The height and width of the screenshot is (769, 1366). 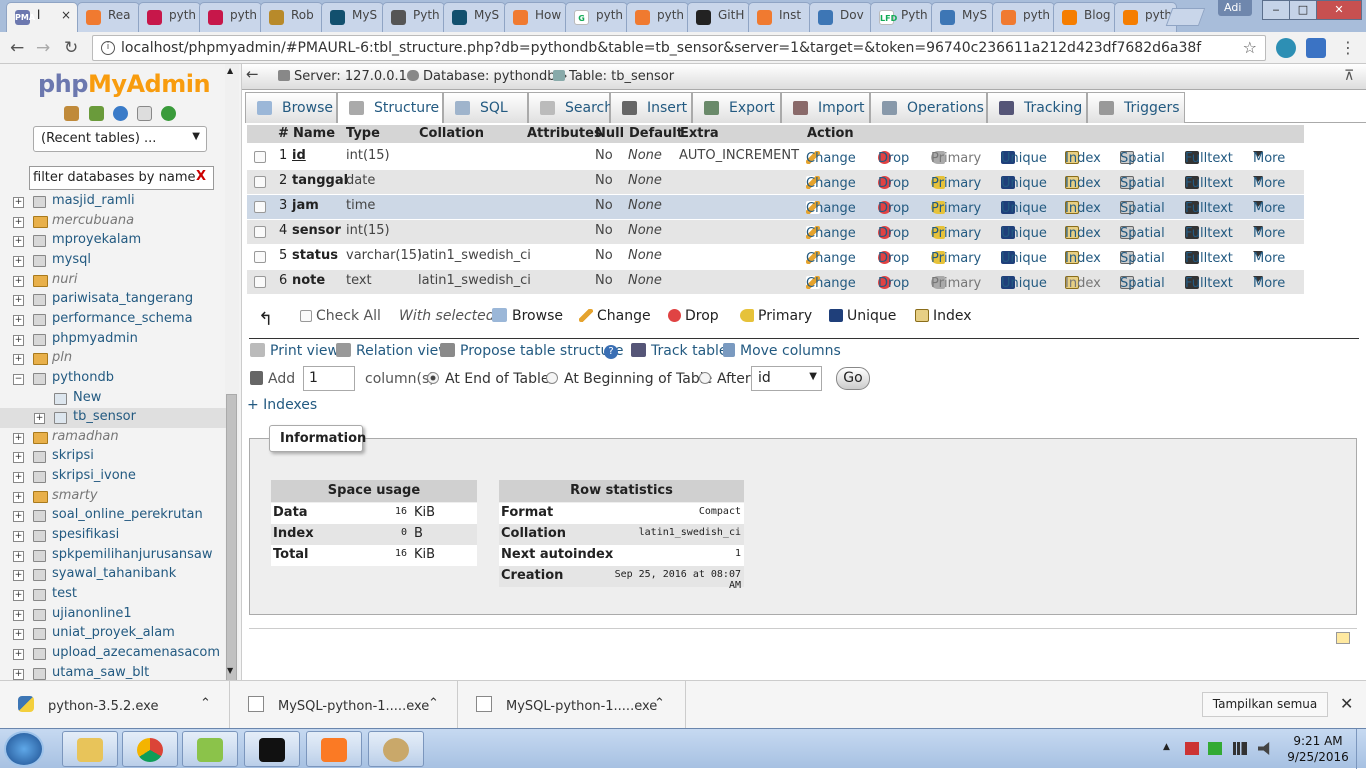 I want to click on scroll-top-icon: ⊼, so click(x=1349, y=76).